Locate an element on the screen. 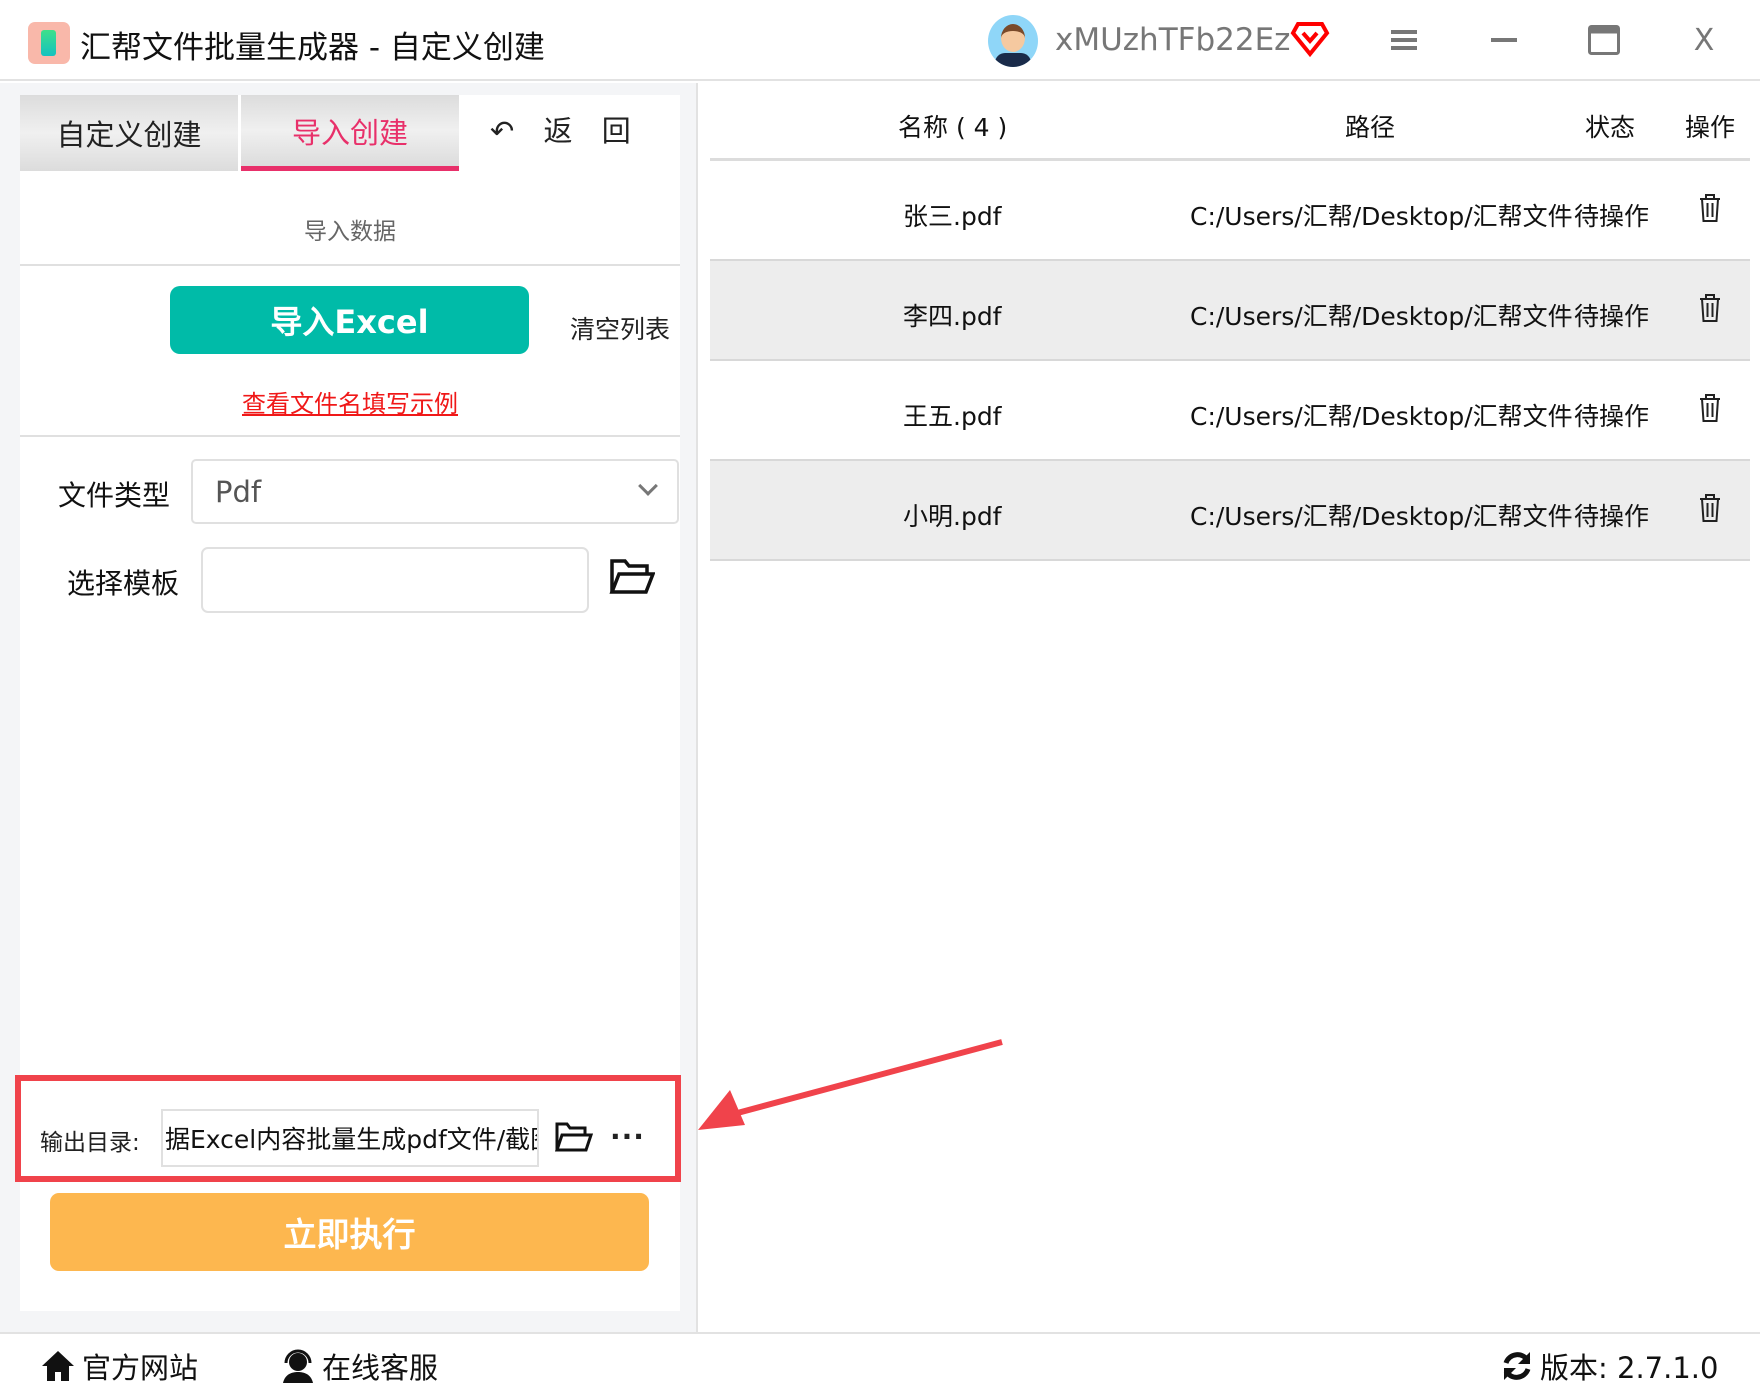 The image size is (1760, 1400). tab-import-create: 导入创建 is located at coordinates (350, 133).